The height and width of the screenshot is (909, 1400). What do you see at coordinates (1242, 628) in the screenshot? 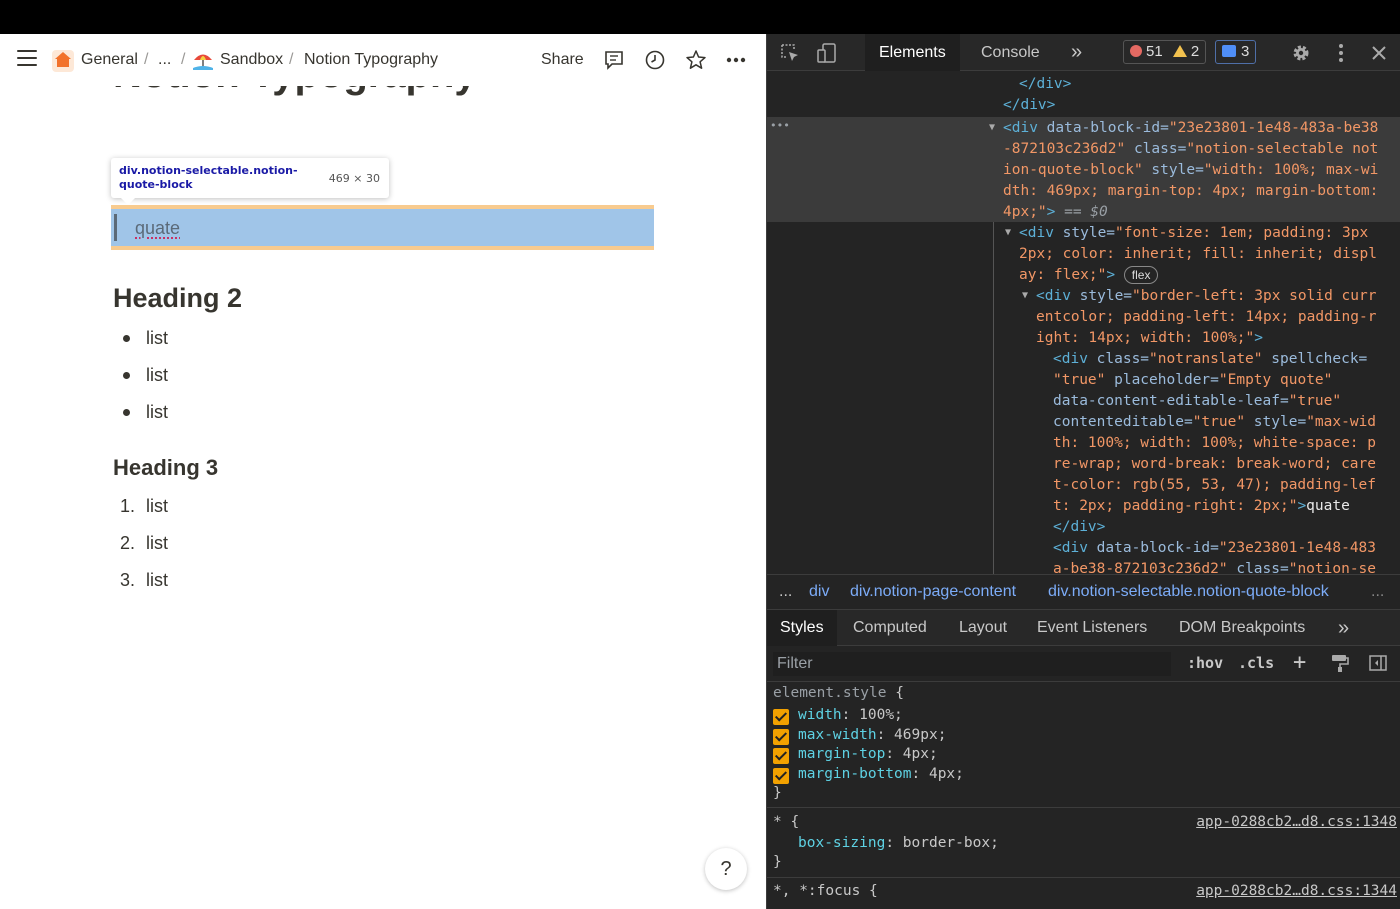
I see `tab-dom-breakpoints: DOM Breakpoints` at bounding box center [1242, 628].